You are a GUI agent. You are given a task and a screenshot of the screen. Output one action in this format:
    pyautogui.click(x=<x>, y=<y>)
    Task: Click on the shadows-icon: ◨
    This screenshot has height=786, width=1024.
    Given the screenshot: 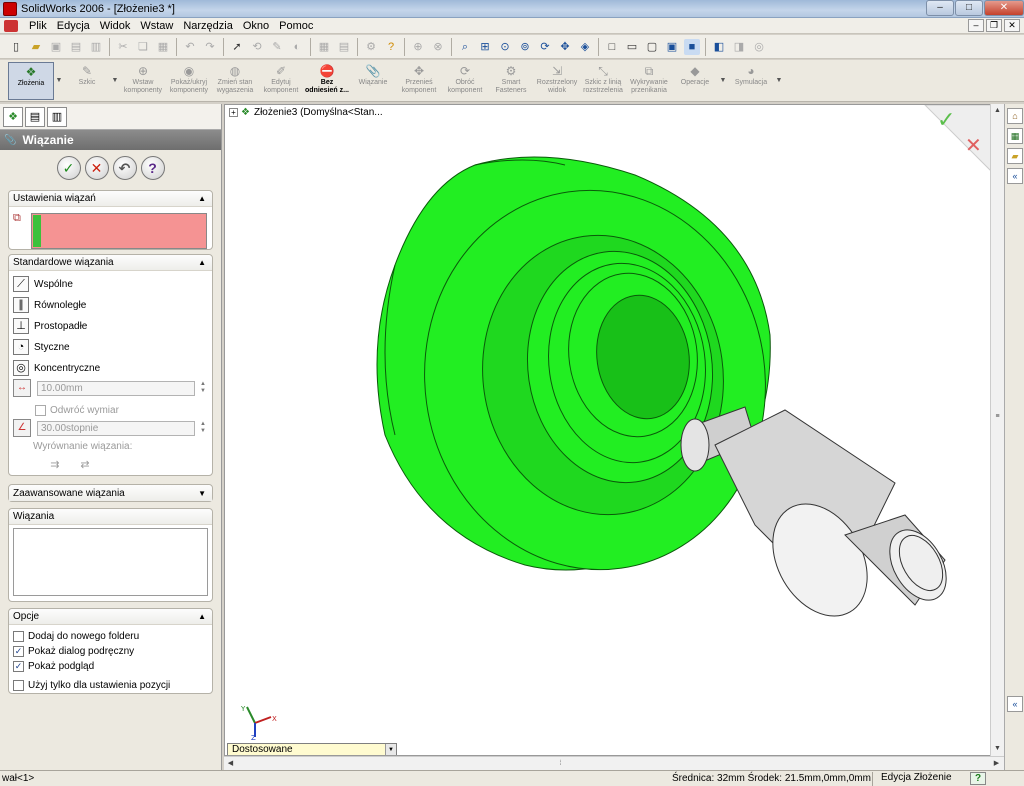 What is the action you would take?
    pyautogui.click(x=739, y=47)
    